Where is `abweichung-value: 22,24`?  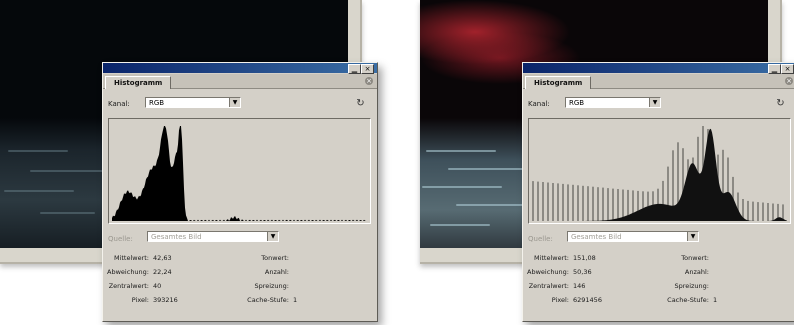 abweichung-value: 22,24 is located at coordinates (162, 272).